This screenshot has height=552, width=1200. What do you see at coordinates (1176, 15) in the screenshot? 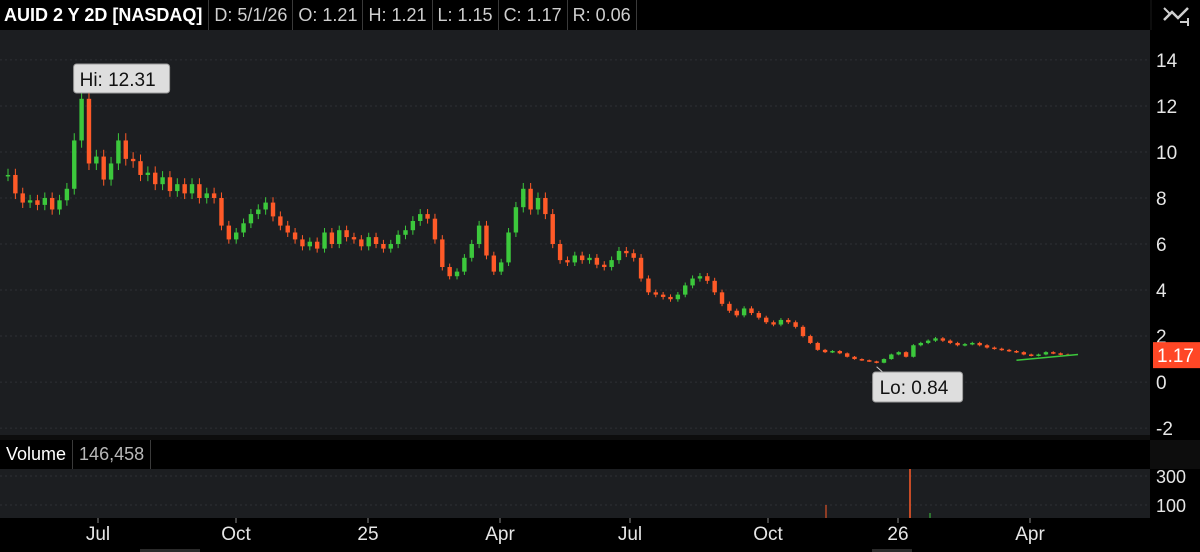
I see `chart-style-icon` at bounding box center [1176, 15].